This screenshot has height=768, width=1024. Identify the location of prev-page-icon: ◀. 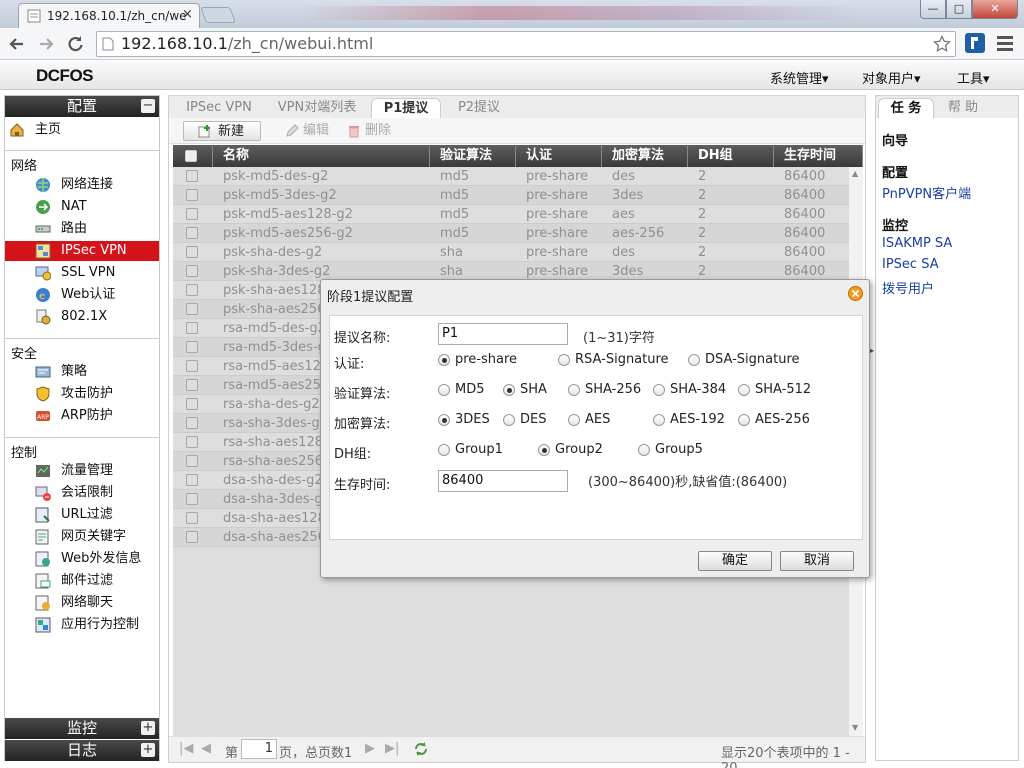
(206, 748).